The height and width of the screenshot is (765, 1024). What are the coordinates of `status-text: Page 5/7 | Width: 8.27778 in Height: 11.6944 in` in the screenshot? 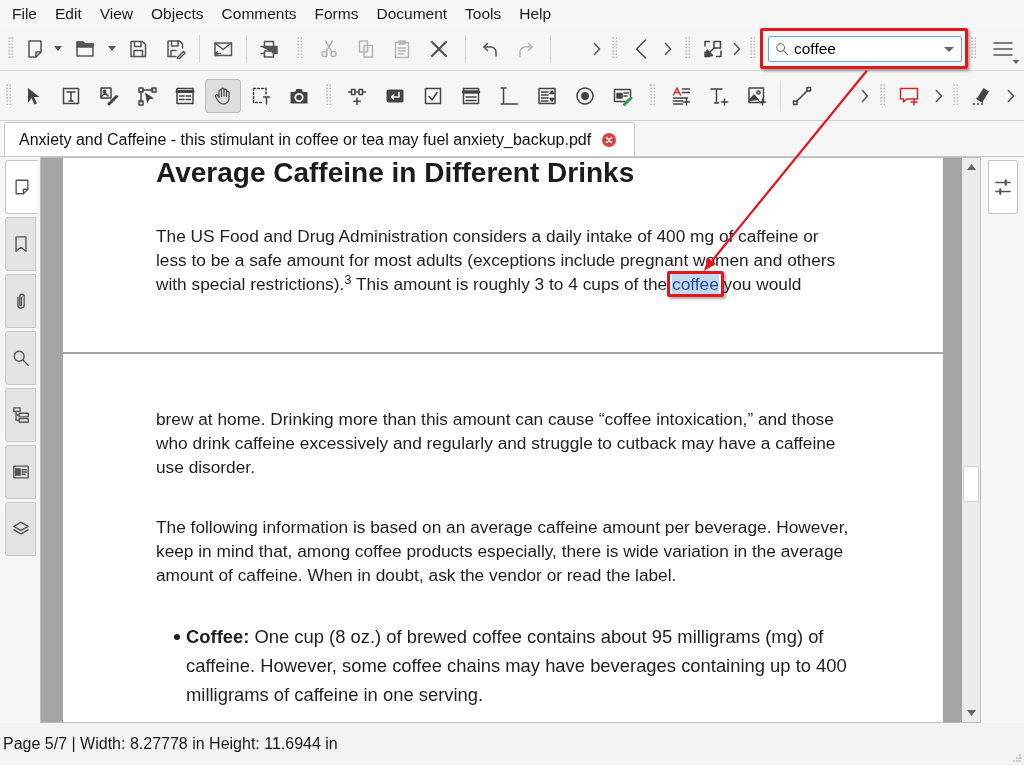 It's located at (170, 744).